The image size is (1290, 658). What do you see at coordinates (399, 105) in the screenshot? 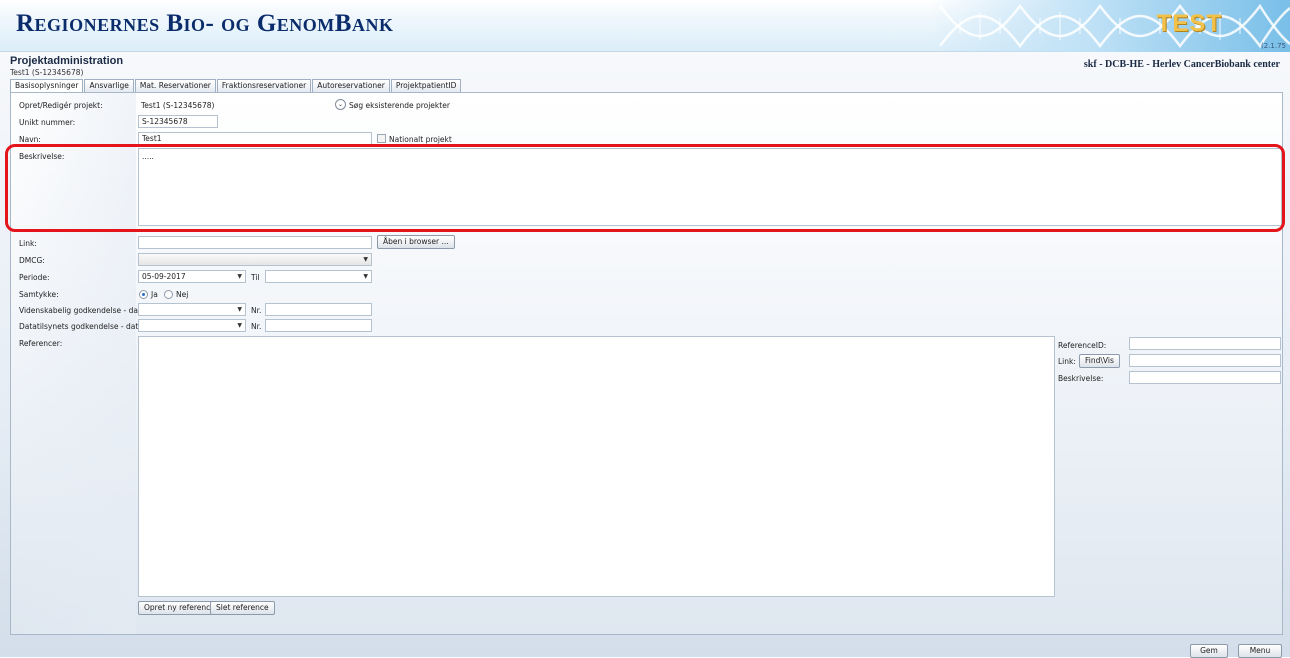
I see `search-projects-link: Søg eksisterende projekter` at bounding box center [399, 105].